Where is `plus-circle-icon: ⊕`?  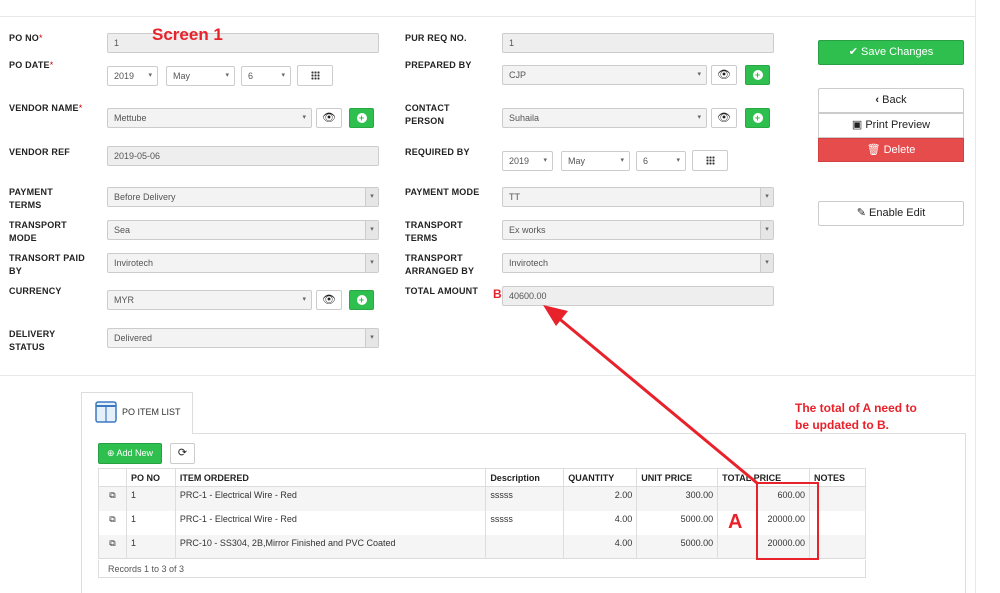 plus-circle-icon: ⊕ is located at coordinates (110, 453).